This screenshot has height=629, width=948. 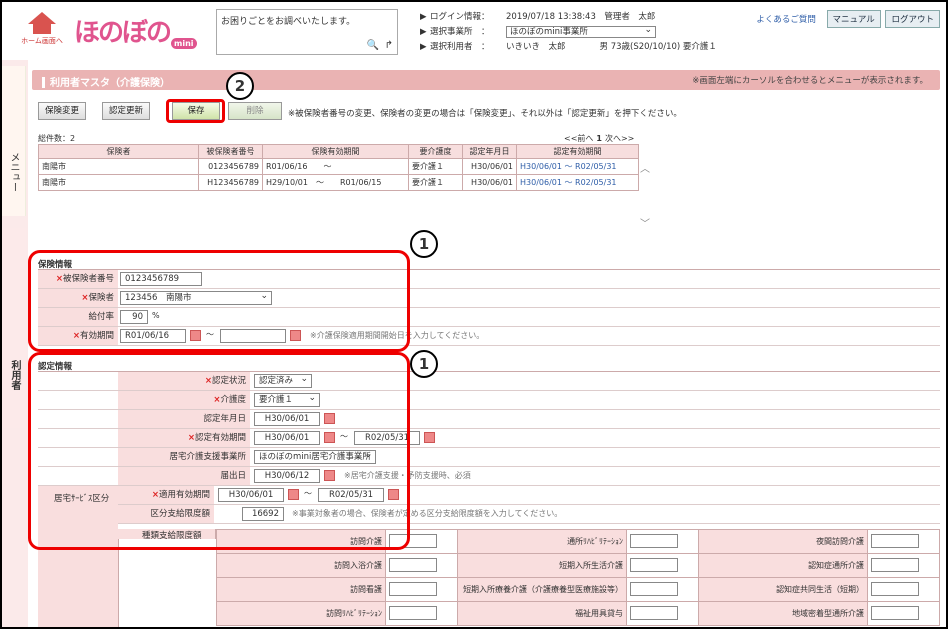 What do you see at coordinates (14, 328) in the screenshot?
I see `user-tab: 利用者` at bounding box center [14, 328].